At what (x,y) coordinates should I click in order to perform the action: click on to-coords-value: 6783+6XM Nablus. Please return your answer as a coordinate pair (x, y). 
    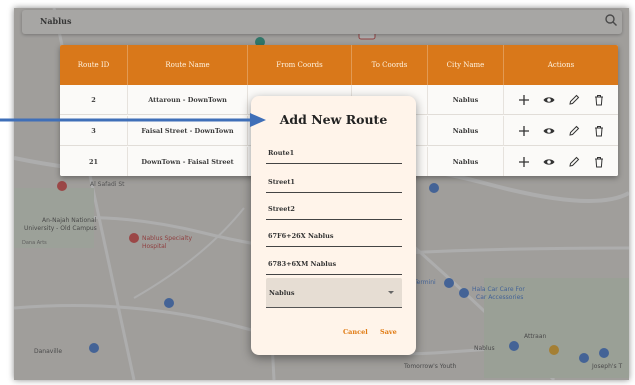
    Looking at the image, I should click on (302, 264).